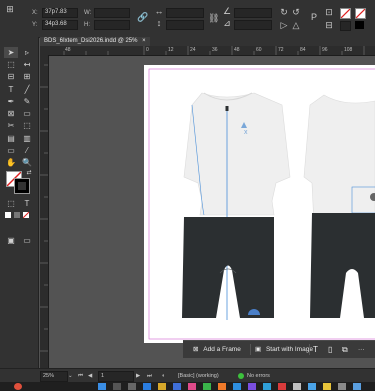 This screenshot has height=391, width=375. What do you see at coordinates (54, 376) in the screenshot?
I see `zoom-field: 25%` at bounding box center [54, 376].